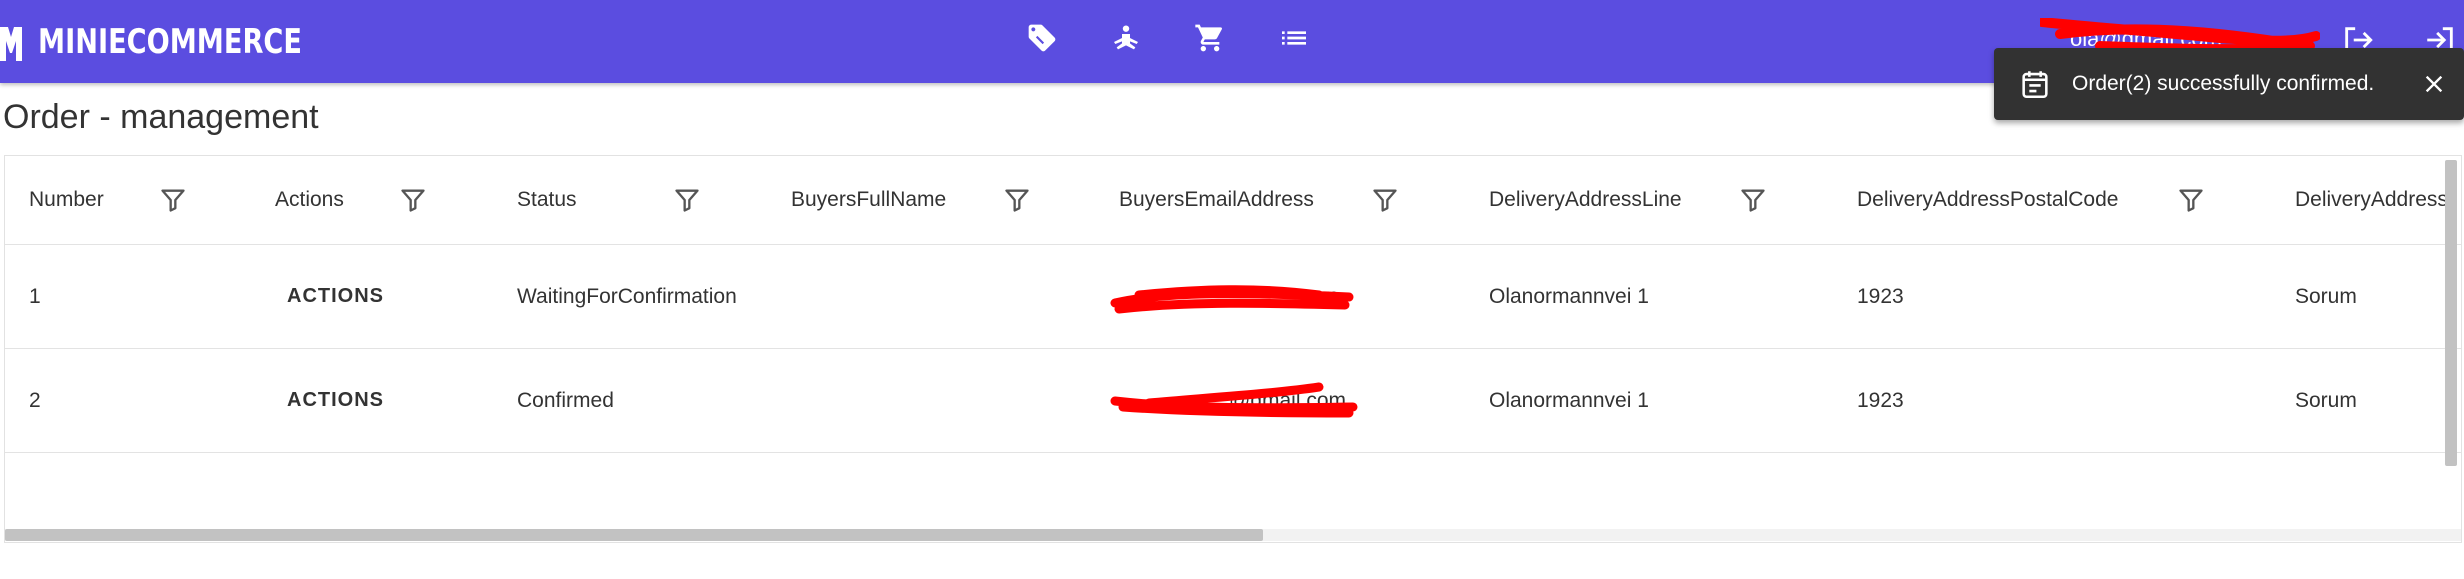 This screenshot has width=2464, height=579. Describe the element at coordinates (170, 42) in the screenshot. I see `brand-name: MINIECOMMERCE` at that location.